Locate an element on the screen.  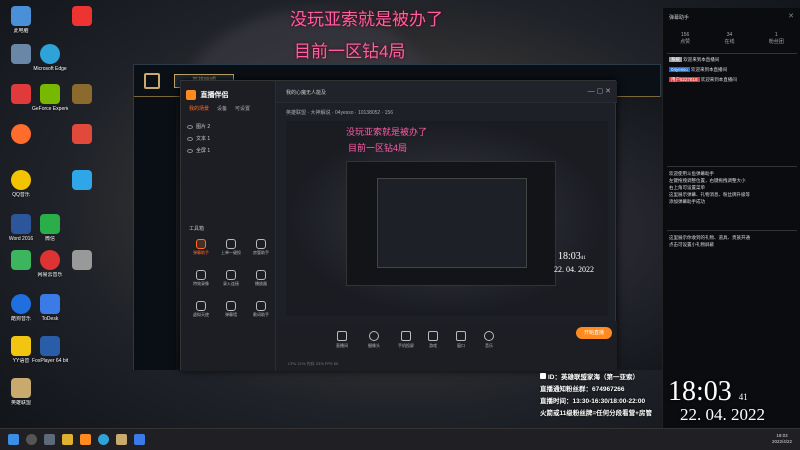
edge-taskbar-icon is located at coordinates (103, 439).